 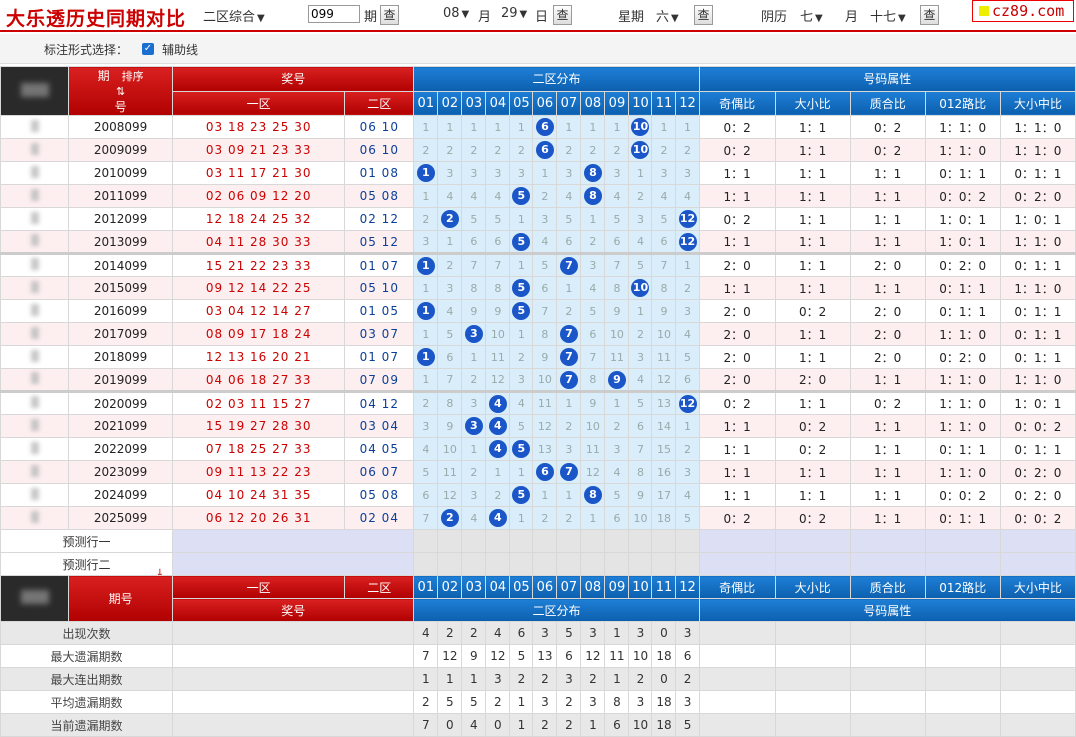 I want to click on lunar-month-select: 七 ▼, so click(x=811, y=15).